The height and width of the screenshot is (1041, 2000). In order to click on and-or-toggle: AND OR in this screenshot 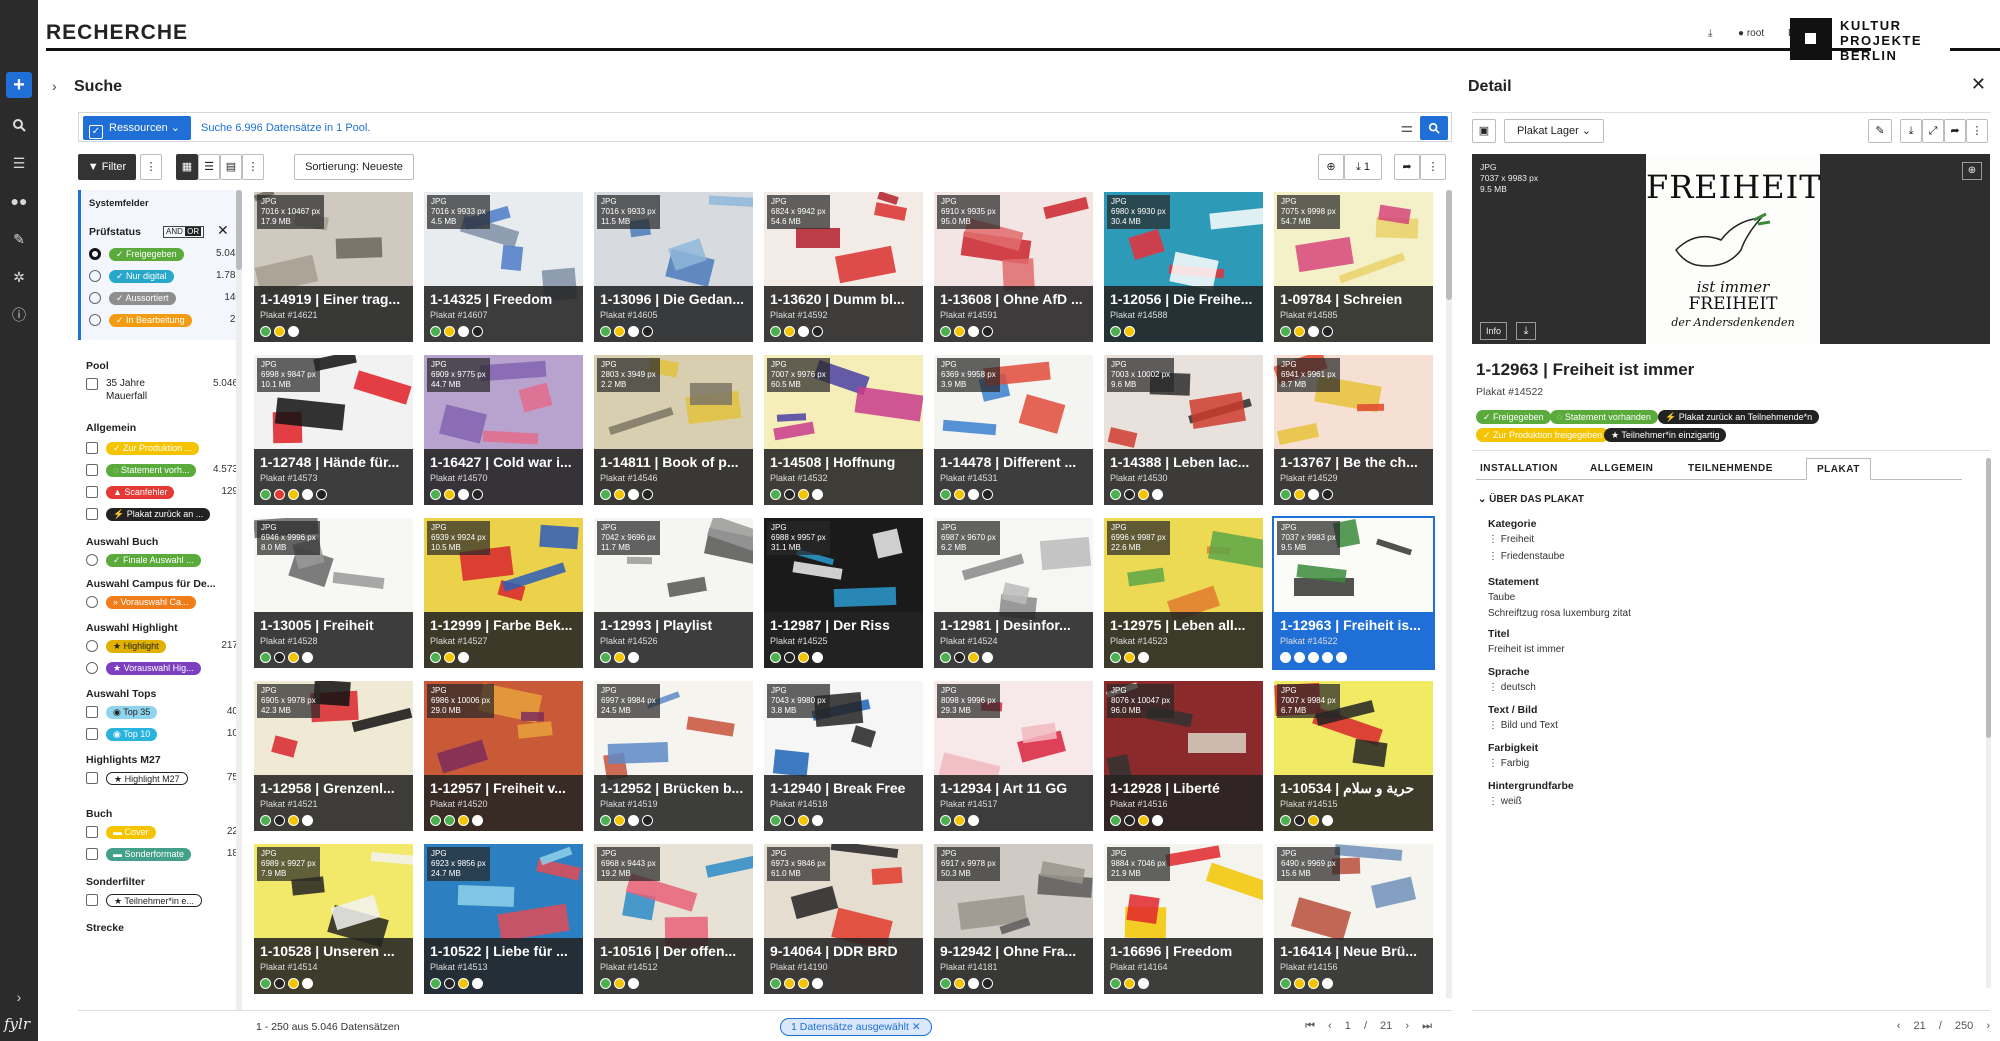, I will do `click(184, 232)`.